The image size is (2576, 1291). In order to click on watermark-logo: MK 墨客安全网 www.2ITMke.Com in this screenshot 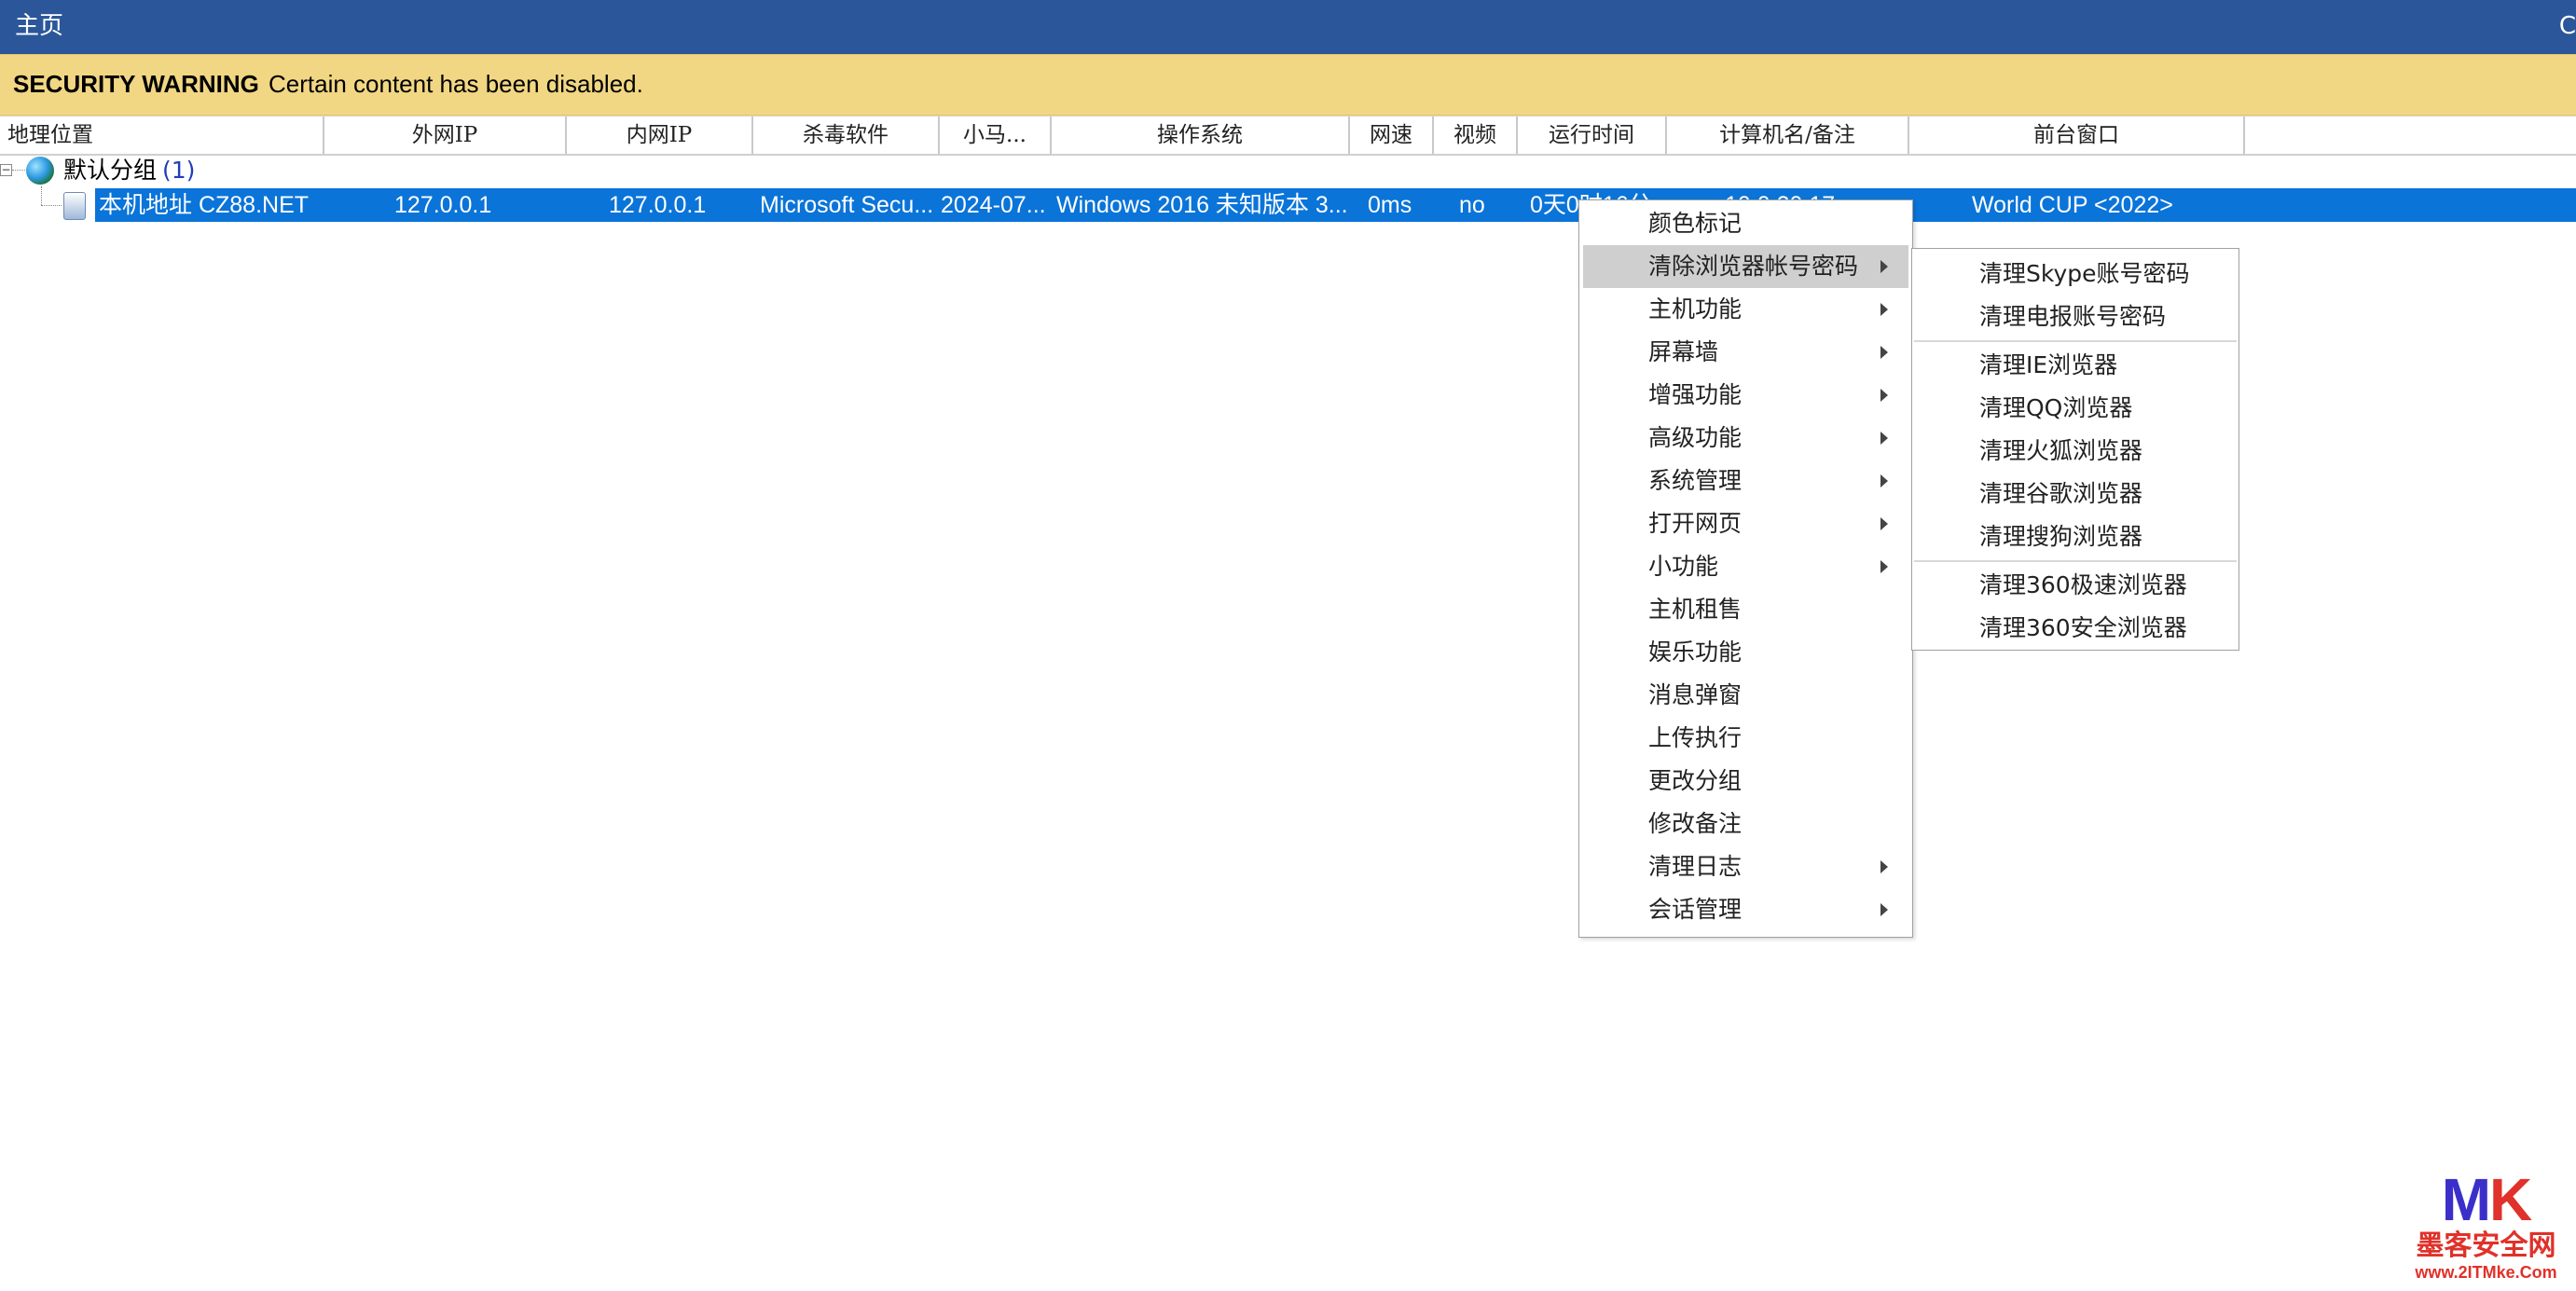, I will do `click(2486, 1231)`.